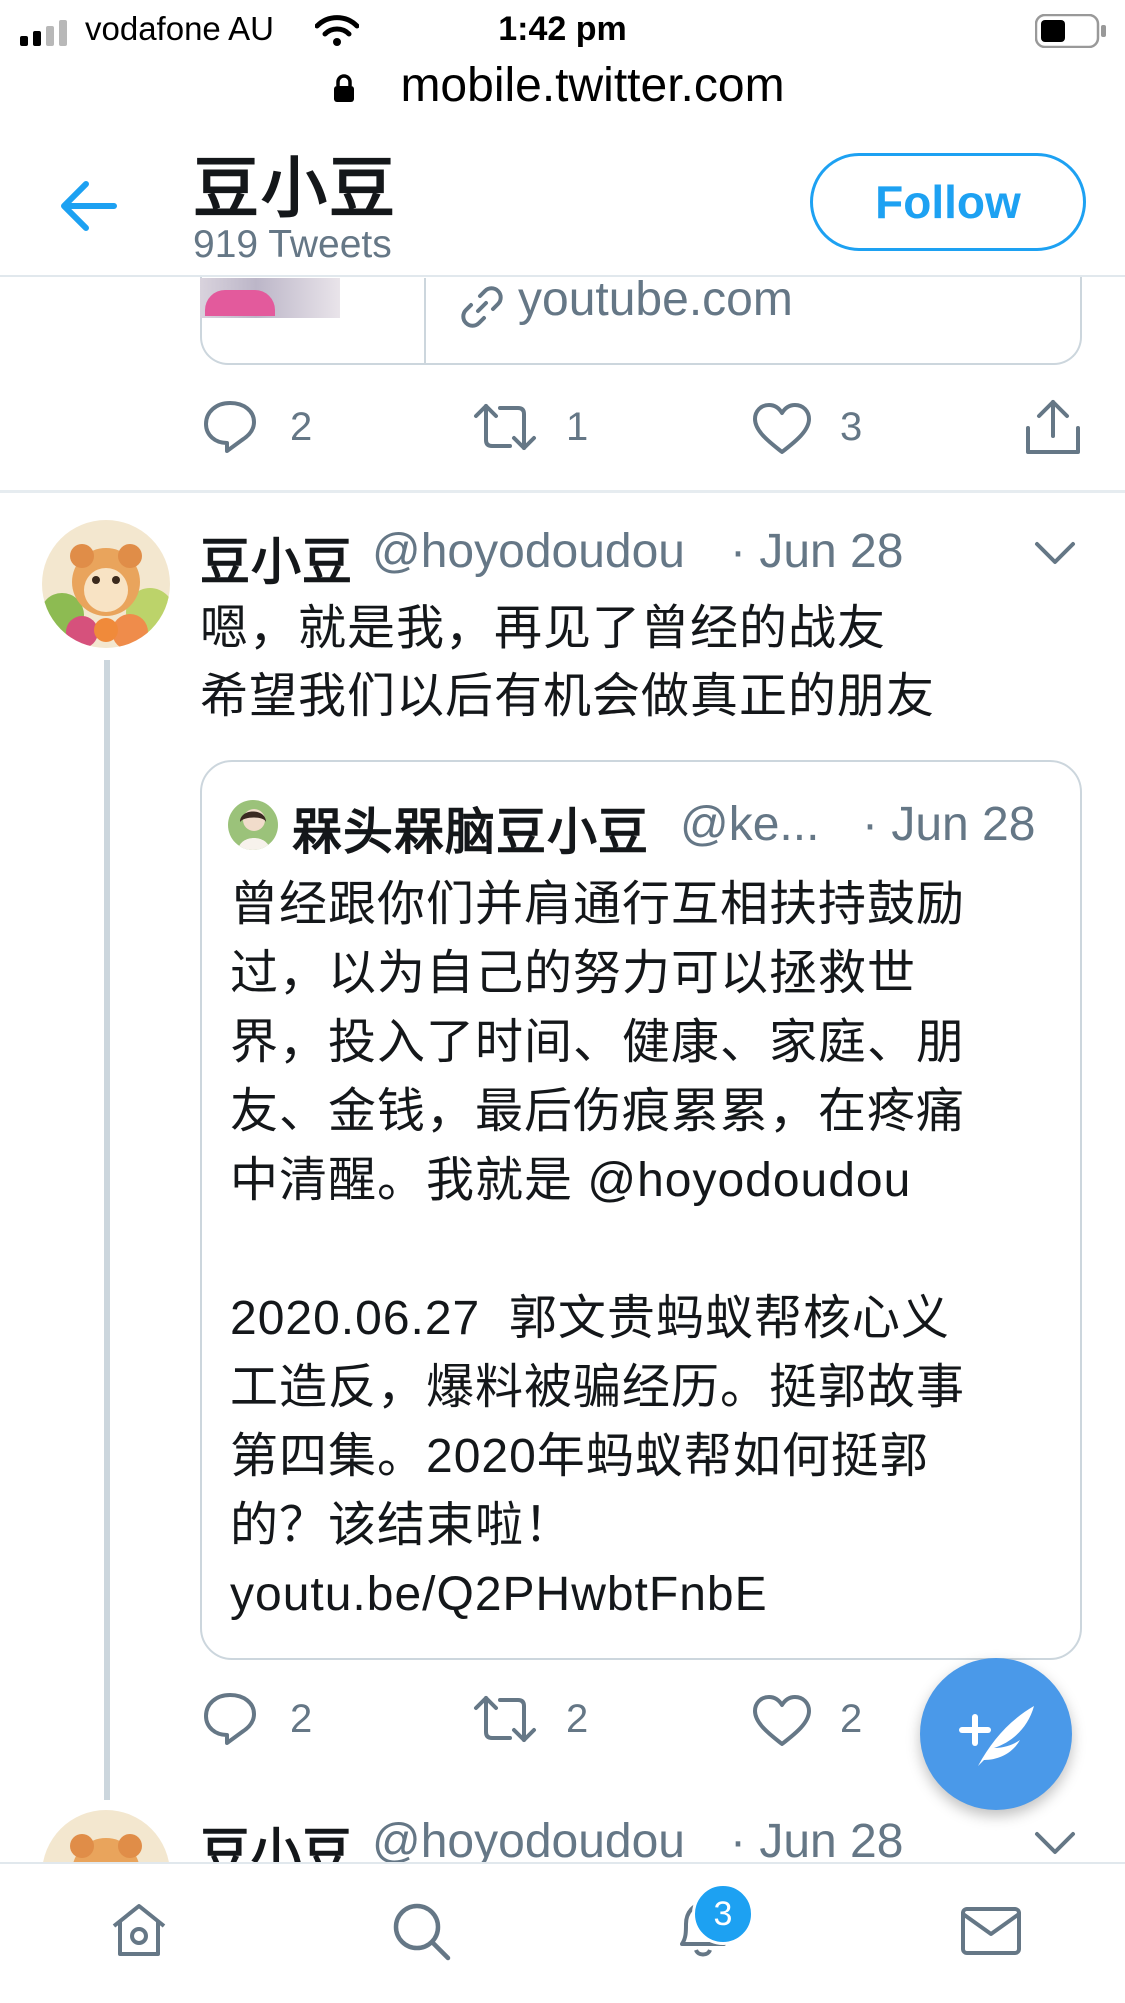 The image size is (1125, 2003). I want to click on quoted-avatar-image, so click(253, 825).